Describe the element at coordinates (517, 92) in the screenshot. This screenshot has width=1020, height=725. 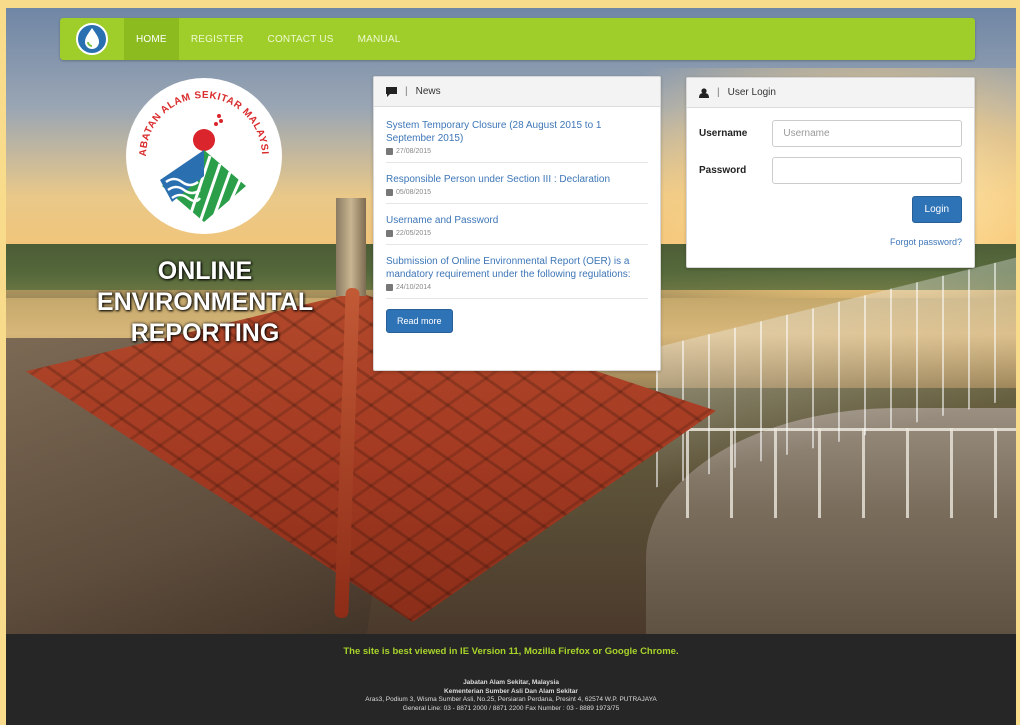
I see `news-panel-header: | News` at that location.